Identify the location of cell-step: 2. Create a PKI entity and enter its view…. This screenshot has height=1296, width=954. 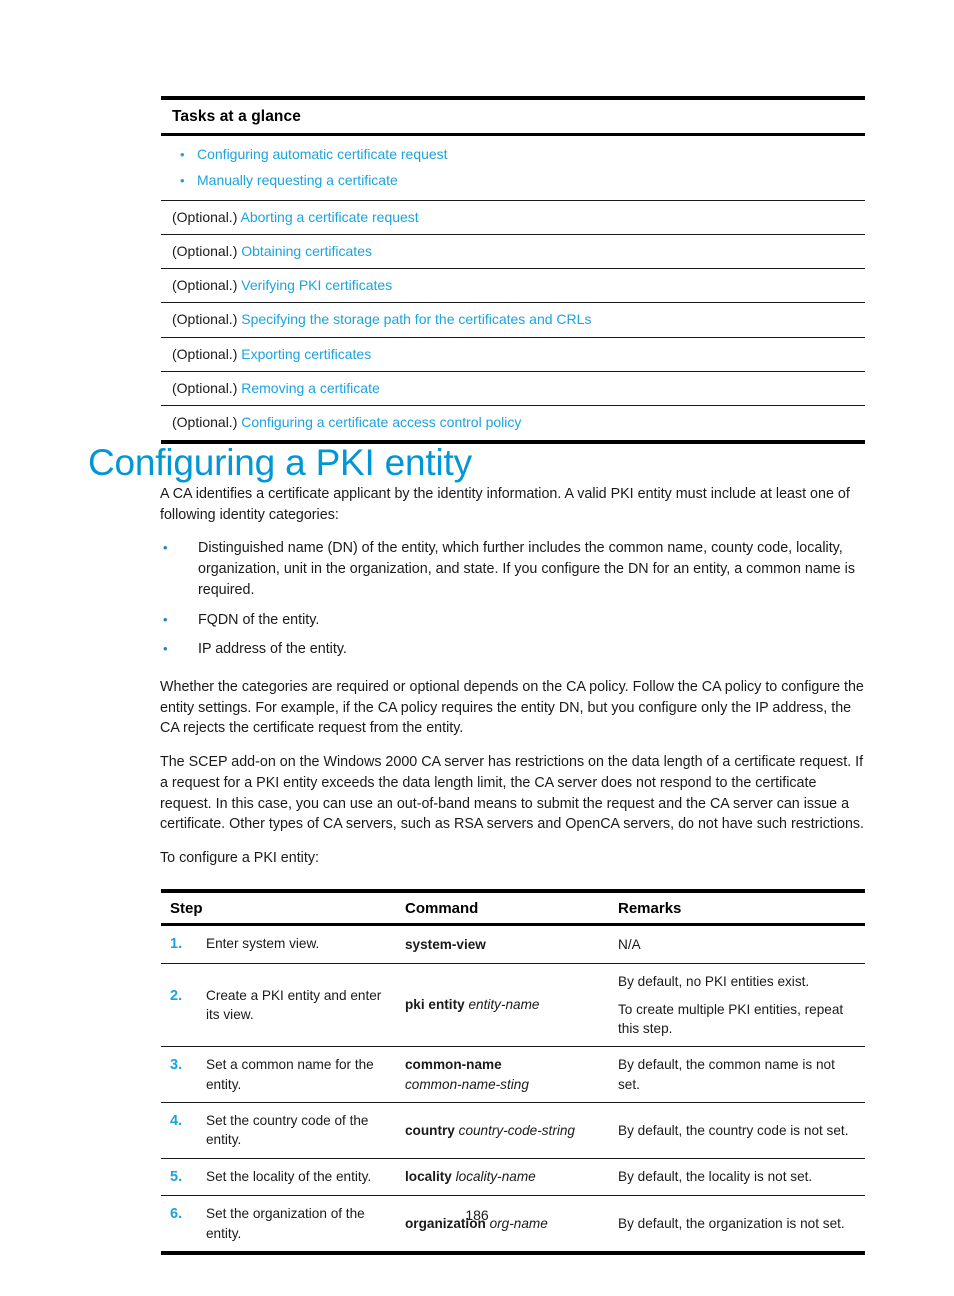
(278, 1005).